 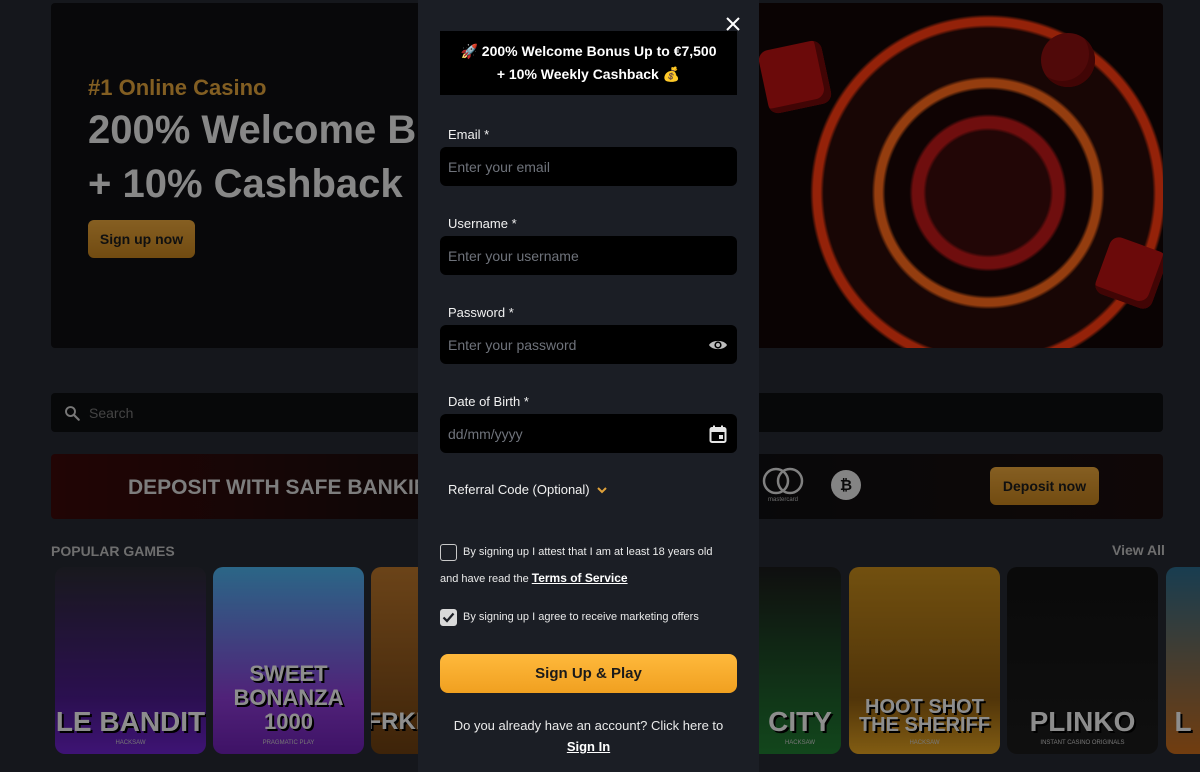 I want to click on promo-line1: 🚀 200% Welcome Bonus Up to €7,500, so click(x=588, y=51).